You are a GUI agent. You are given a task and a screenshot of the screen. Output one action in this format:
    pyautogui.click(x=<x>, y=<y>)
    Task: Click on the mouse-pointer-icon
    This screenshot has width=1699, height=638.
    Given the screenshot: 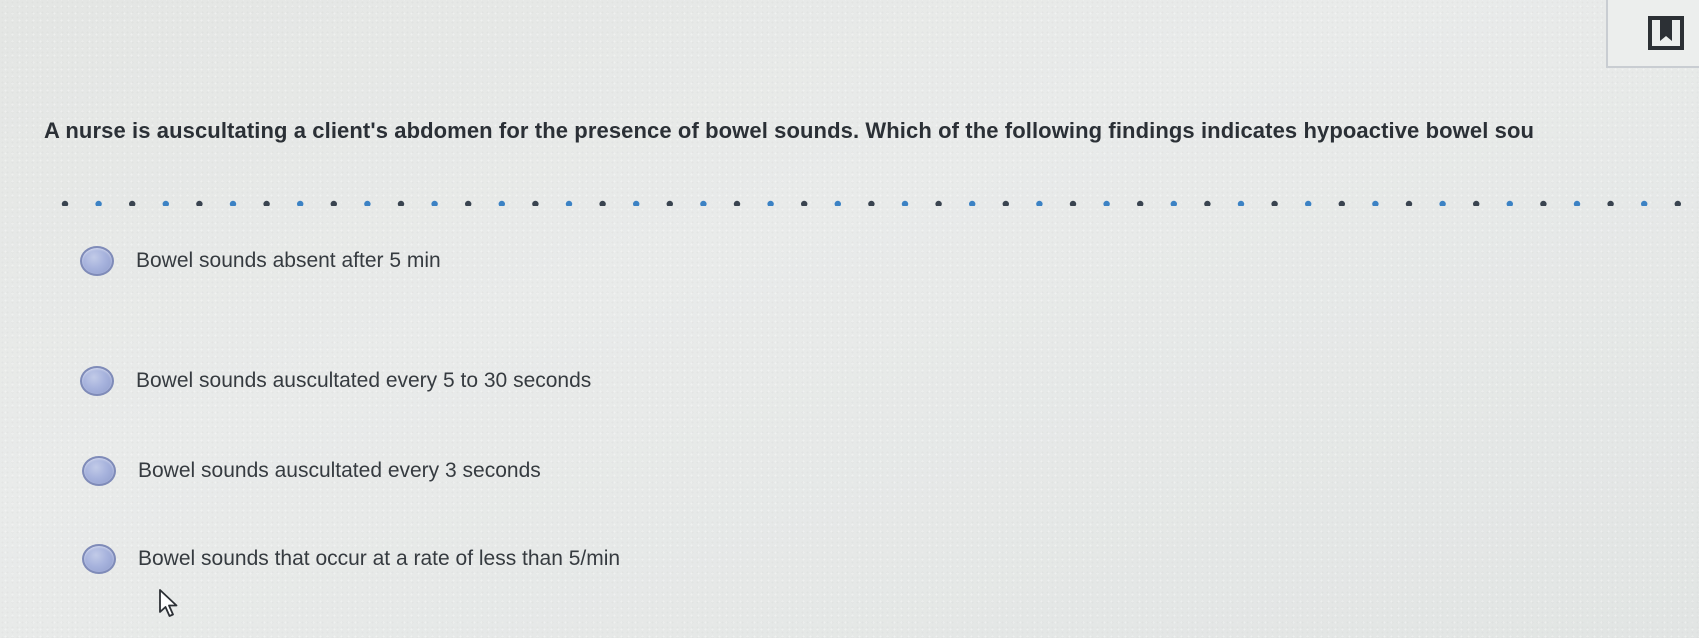 What is the action you would take?
    pyautogui.click(x=169, y=603)
    